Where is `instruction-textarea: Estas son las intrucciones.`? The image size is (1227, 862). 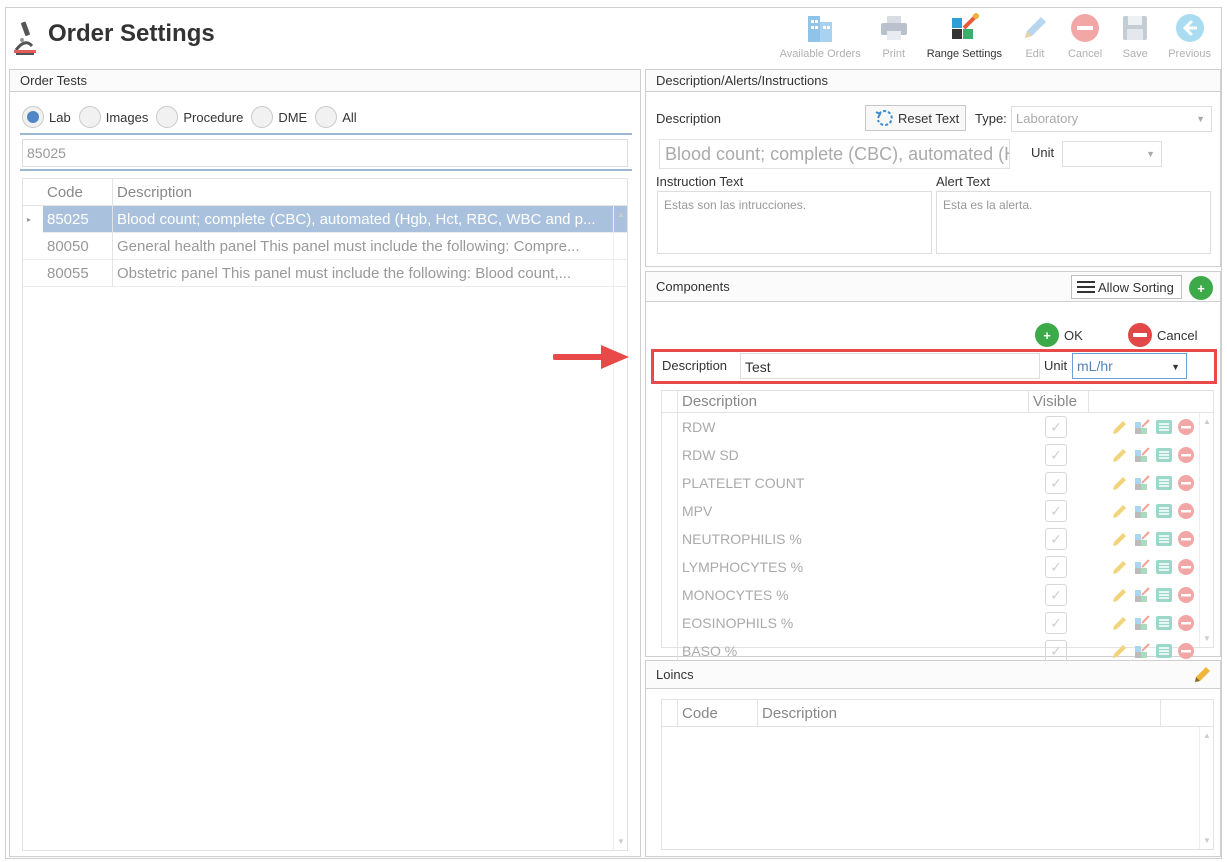 instruction-textarea: Estas son las intrucciones. is located at coordinates (794, 222).